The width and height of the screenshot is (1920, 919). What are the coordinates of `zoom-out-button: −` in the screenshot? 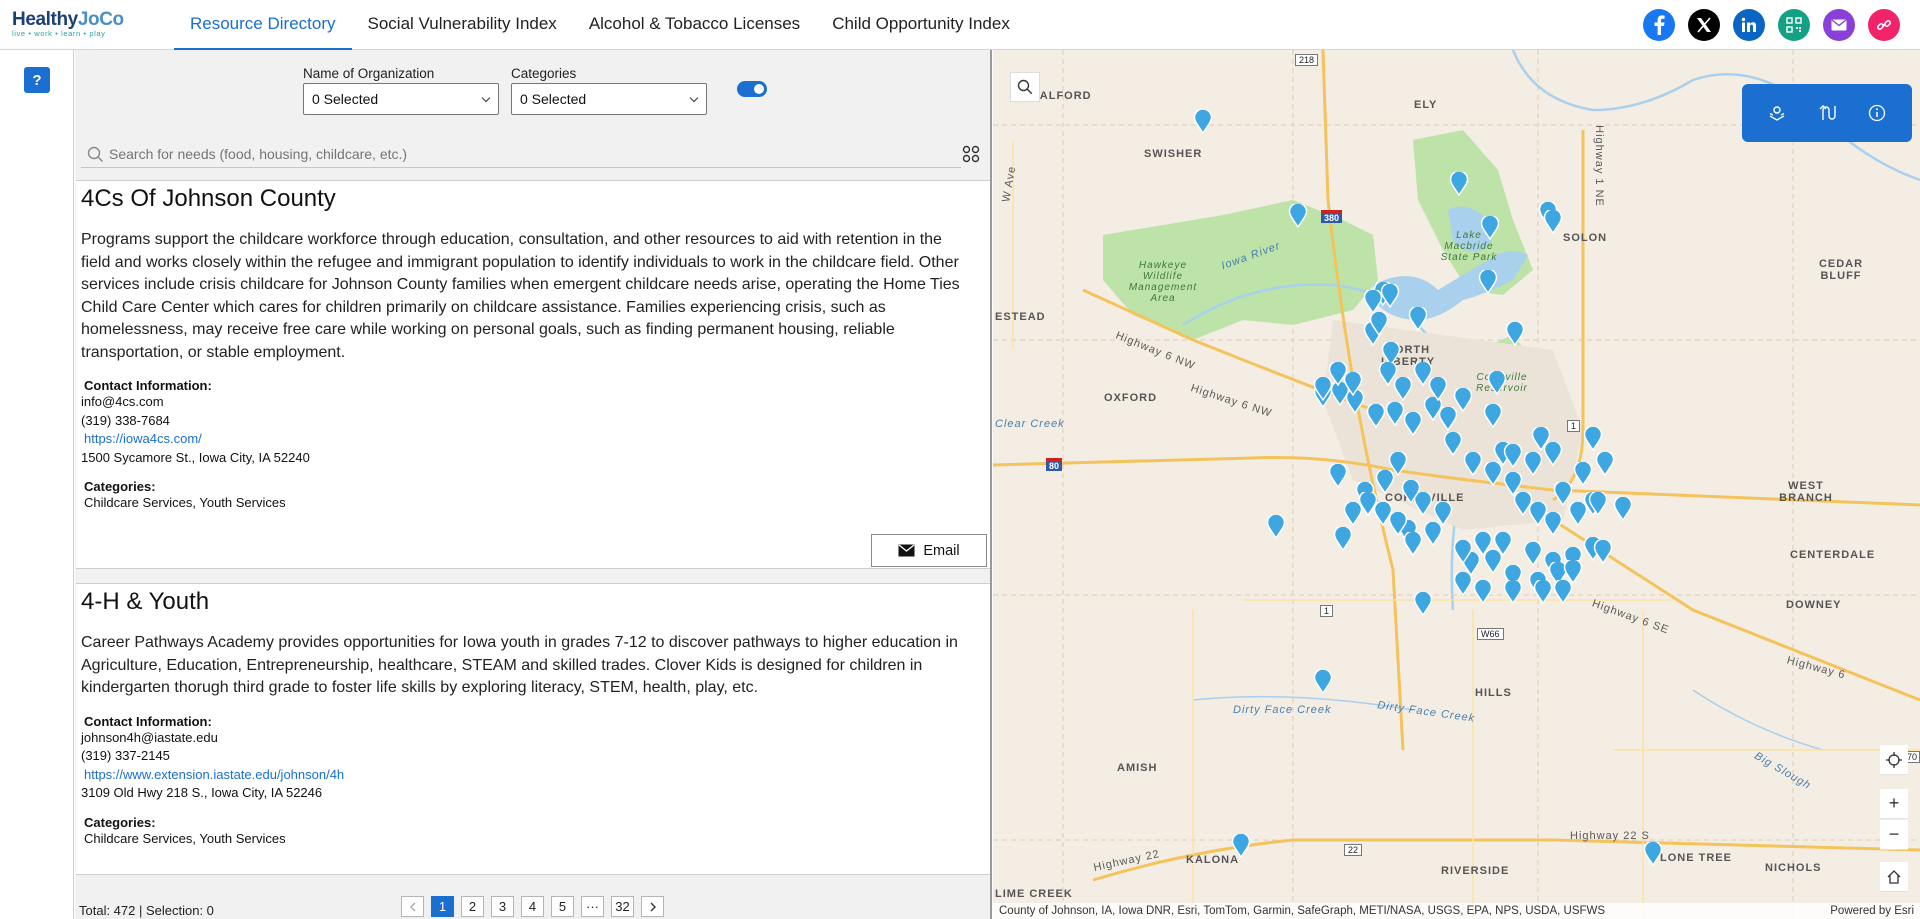 It's located at (1894, 835).